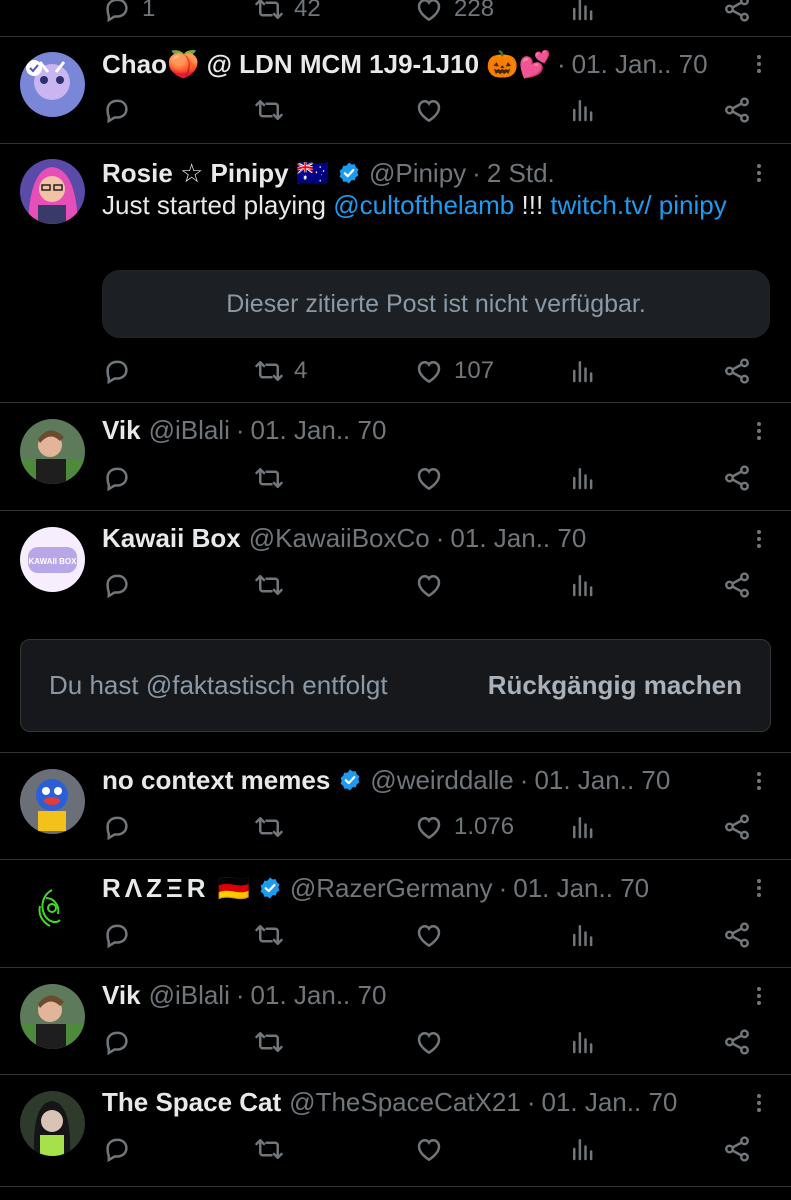  What do you see at coordinates (638, 205) in the screenshot?
I see `url-link: twitch.tv/ pinipy` at bounding box center [638, 205].